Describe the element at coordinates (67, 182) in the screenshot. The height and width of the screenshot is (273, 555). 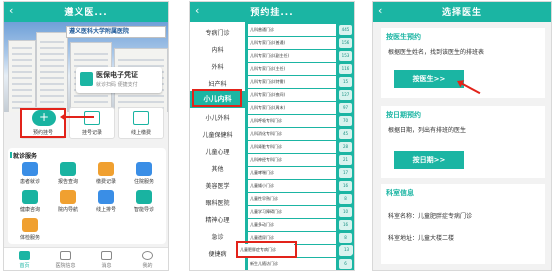
I see `grid-item-label: 报告查询` at that location.